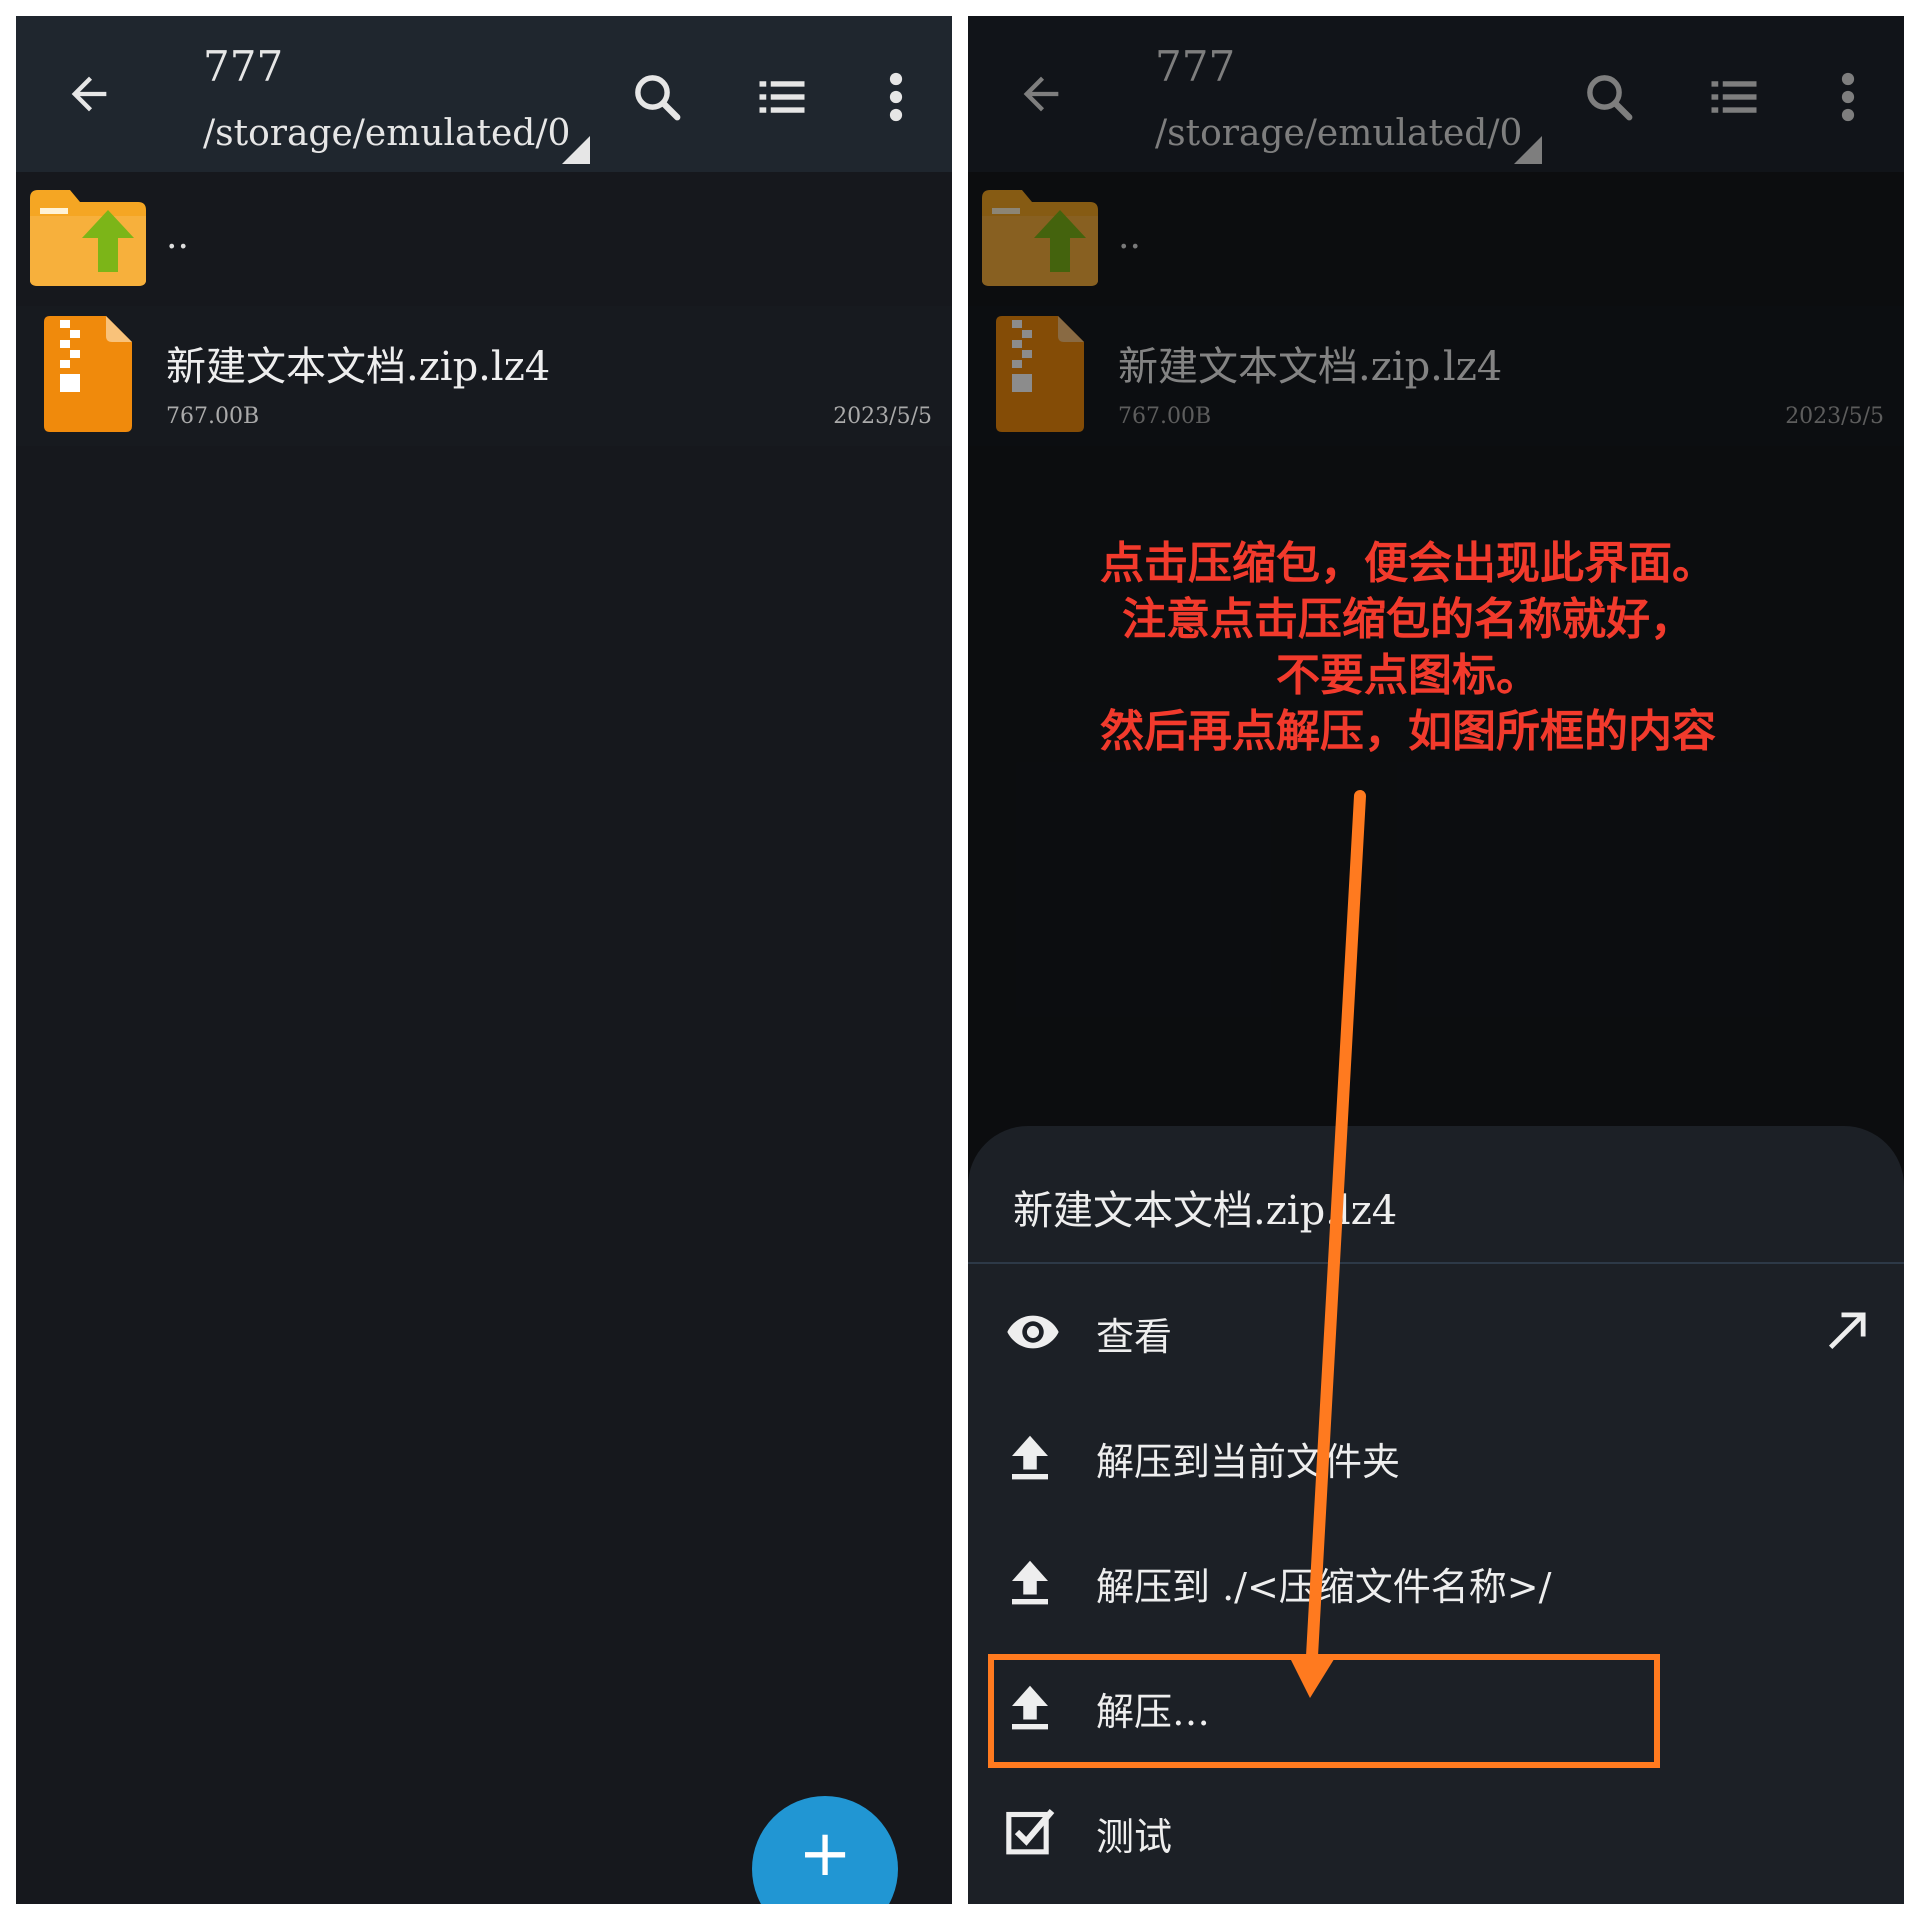 Image resolution: width=1920 pixels, height=1920 pixels. I want to click on annotation-arrow, so click(1327, 1244).